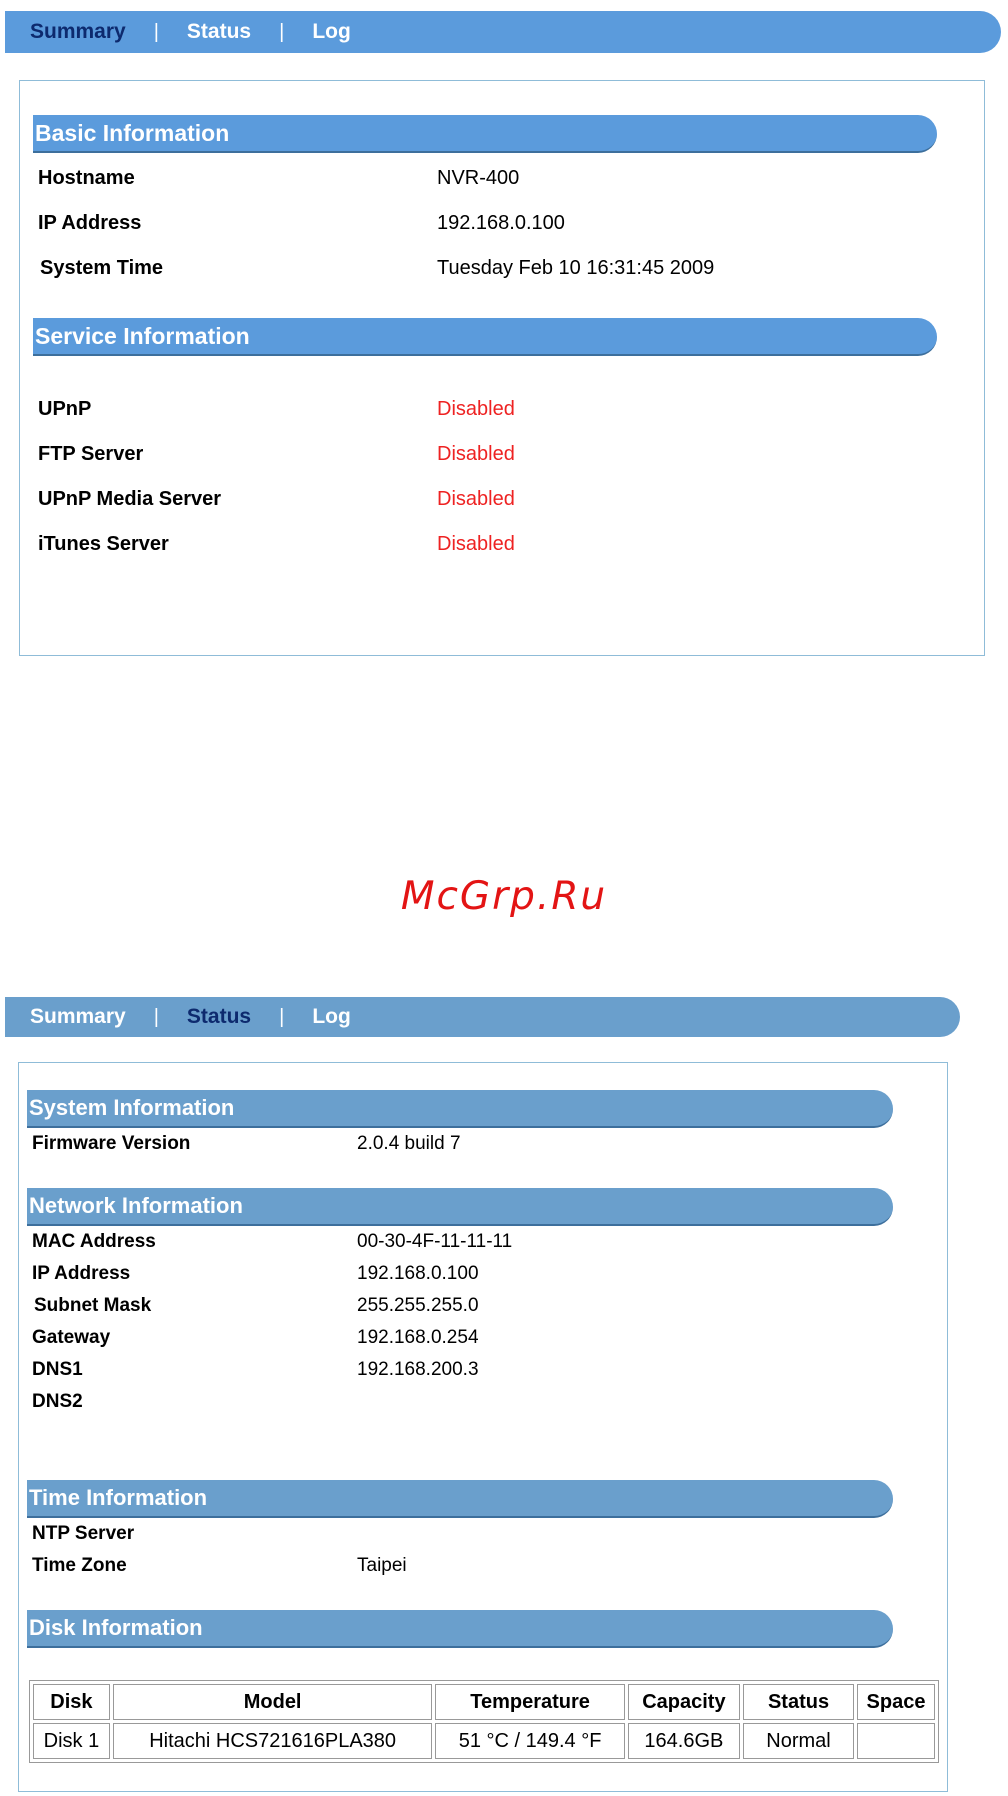 This screenshot has width=1008, height=1796. Describe the element at coordinates (504, 896) in the screenshot. I see `watermark: McGrp.Ru` at that location.